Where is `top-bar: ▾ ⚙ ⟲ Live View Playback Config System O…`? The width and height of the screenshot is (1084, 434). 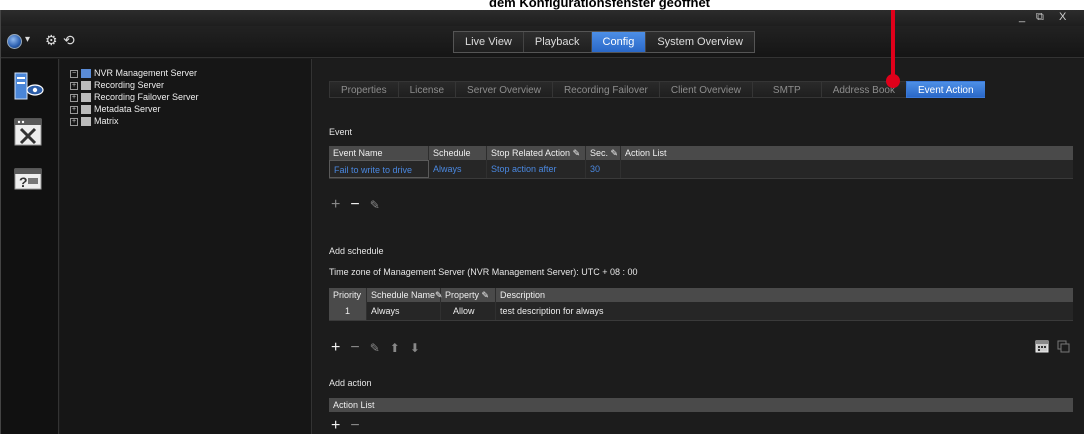 top-bar: ▾ ⚙ ⟲ Live View Playback Config System O… is located at coordinates (542, 42).